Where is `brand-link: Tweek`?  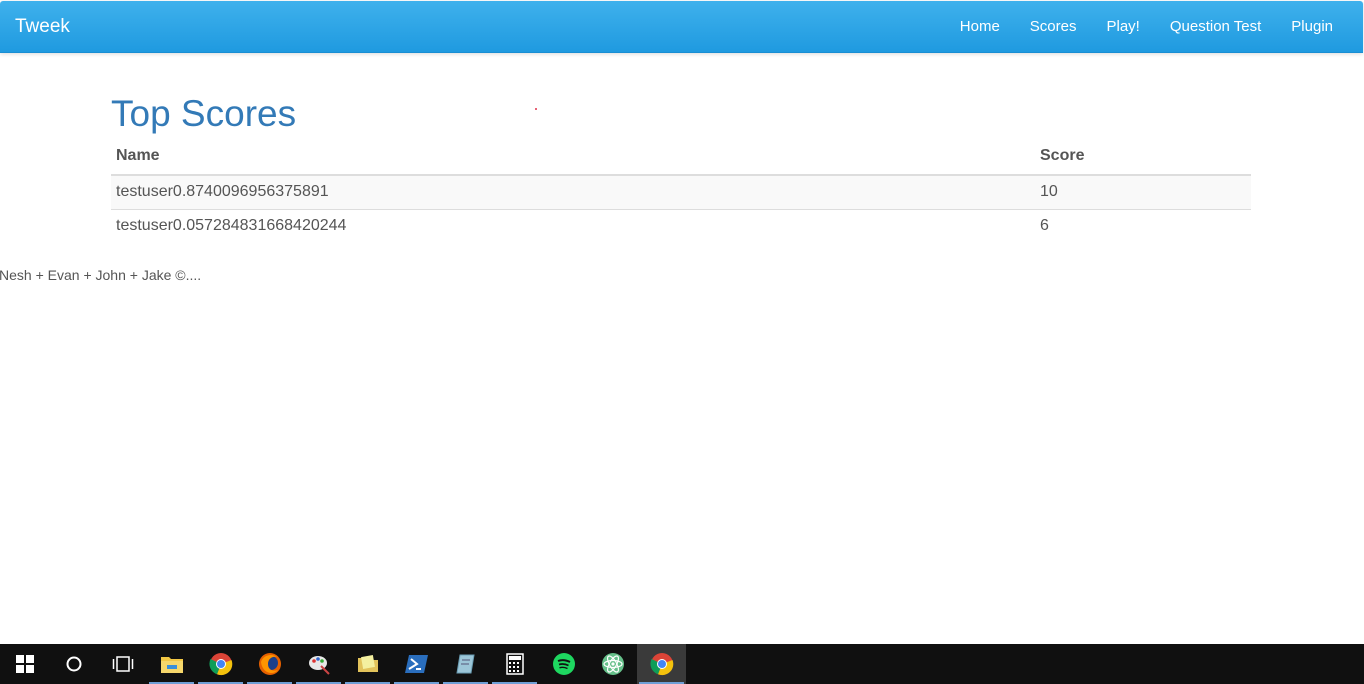
brand-link: Tweek is located at coordinates (42, 27).